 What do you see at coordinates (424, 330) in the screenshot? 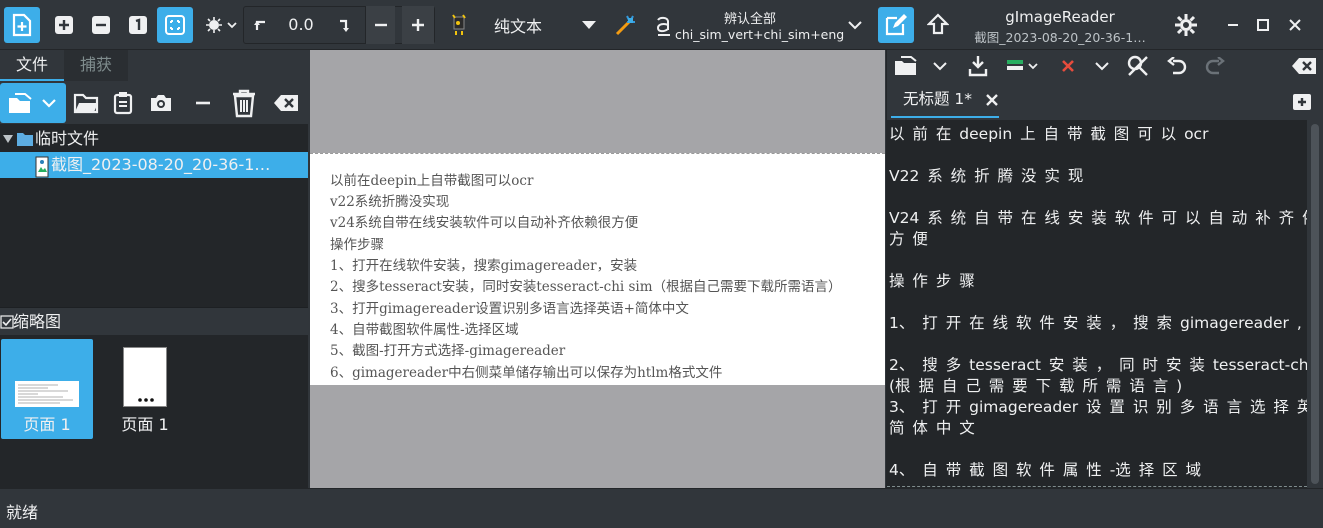
I see `doc-line: 4、自带截图软件属性-选择区域` at bounding box center [424, 330].